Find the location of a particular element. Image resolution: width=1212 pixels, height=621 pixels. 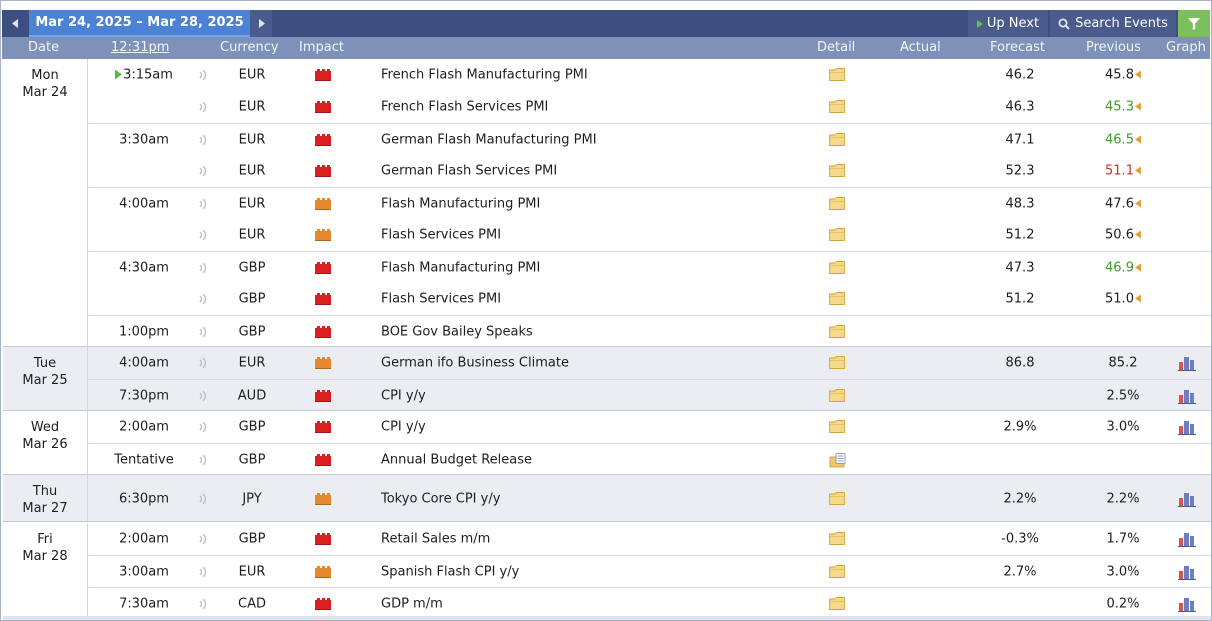

event-title: Flash Manufacturing PMI is located at coordinates (460, 203).